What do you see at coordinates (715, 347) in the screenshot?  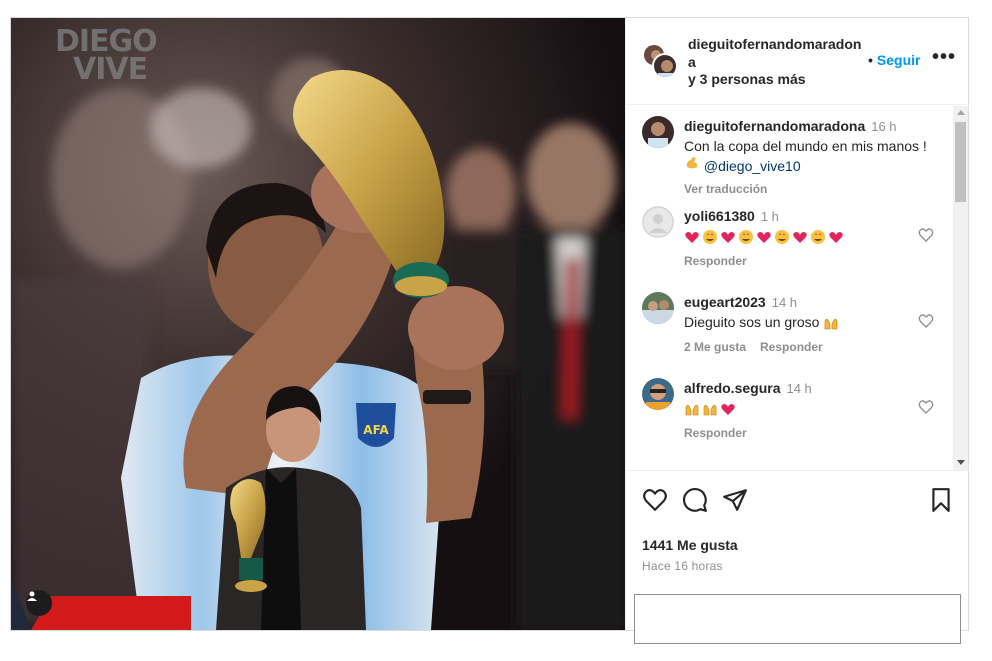 I see `comment-likes: 2 Me gusta` at bounding box center [715, 347].